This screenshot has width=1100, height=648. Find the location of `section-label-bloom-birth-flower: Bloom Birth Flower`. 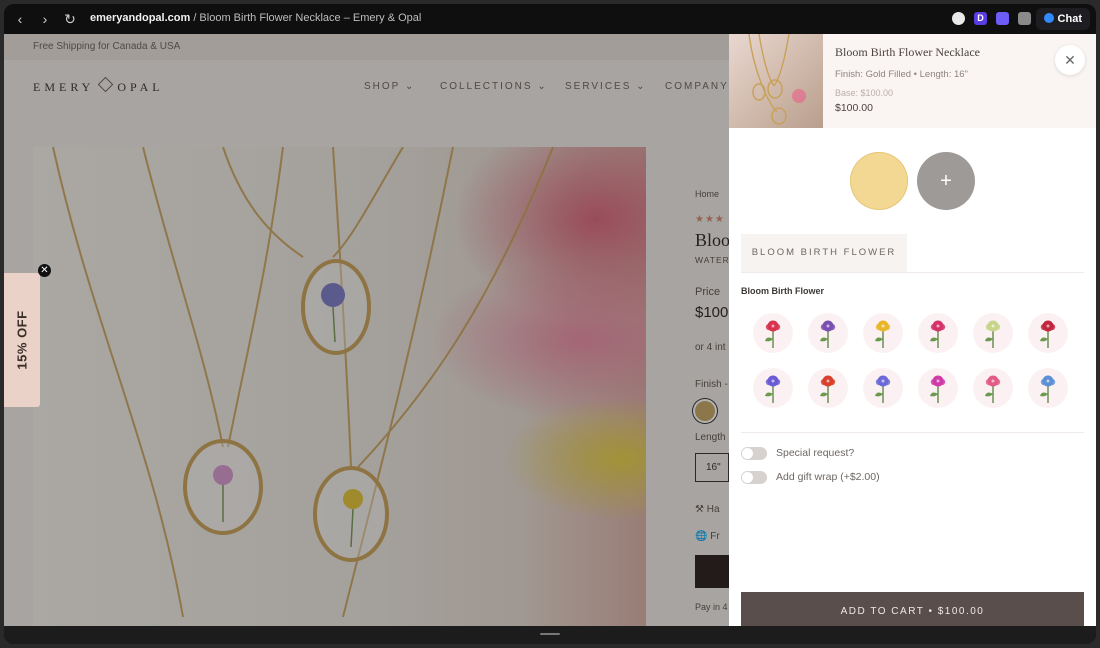

section-label-bloom-birth-flower: Bloom Birth Flower is located at coordinates (782, 291).